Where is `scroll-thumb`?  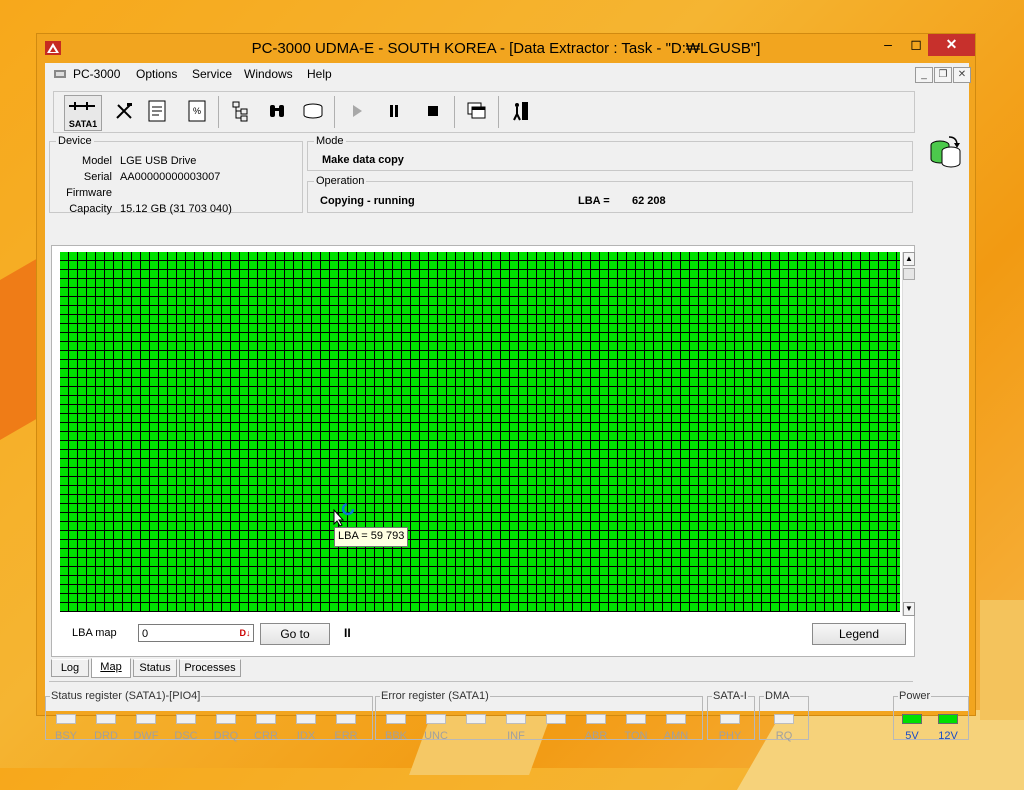
scroll-thumb is located at coordinates (909, 274).